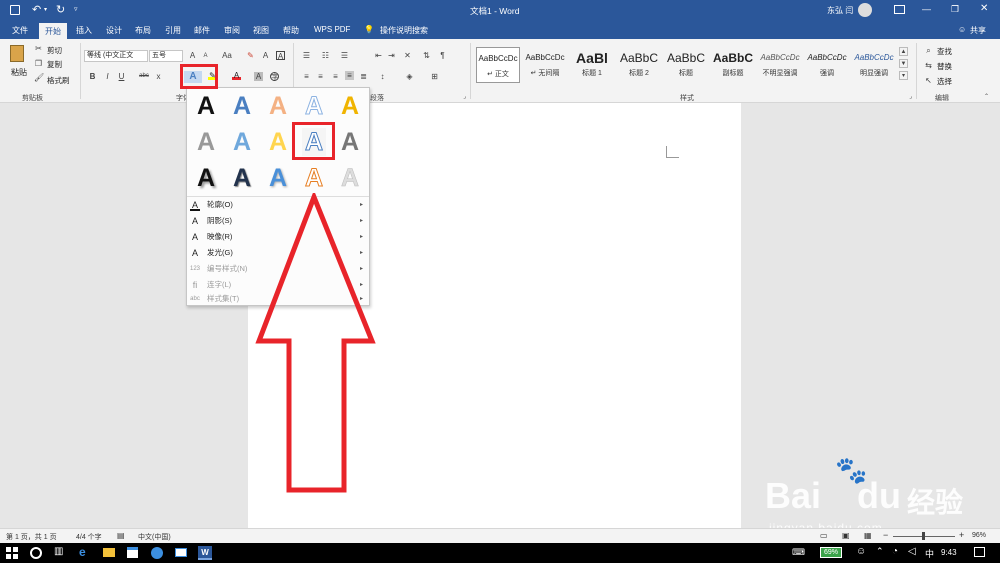  What do you see at coordinates (232, 30) in the screenshot?
I see `tab-review: 审阅` at bounding box center [232, 30].